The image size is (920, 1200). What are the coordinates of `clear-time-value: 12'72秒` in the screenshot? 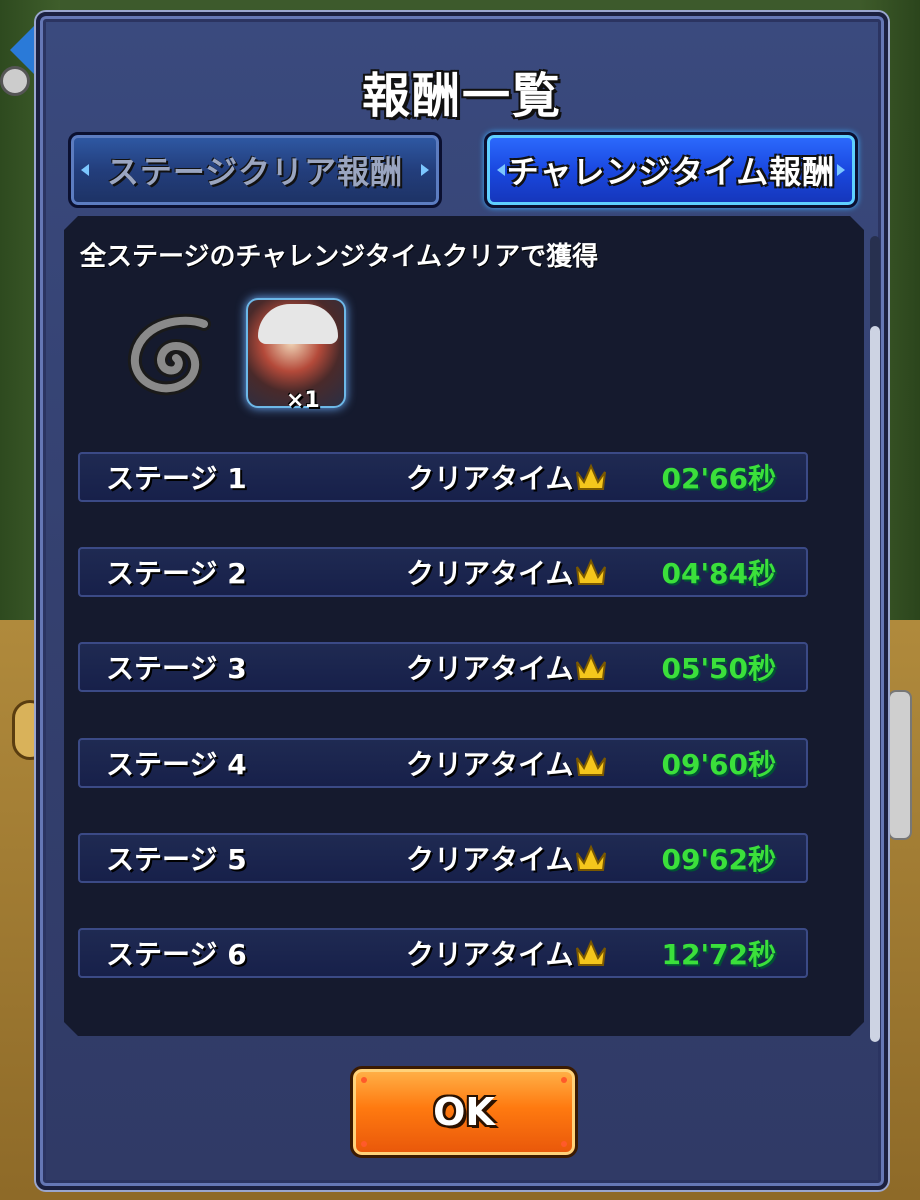 It's located at (718, 954).